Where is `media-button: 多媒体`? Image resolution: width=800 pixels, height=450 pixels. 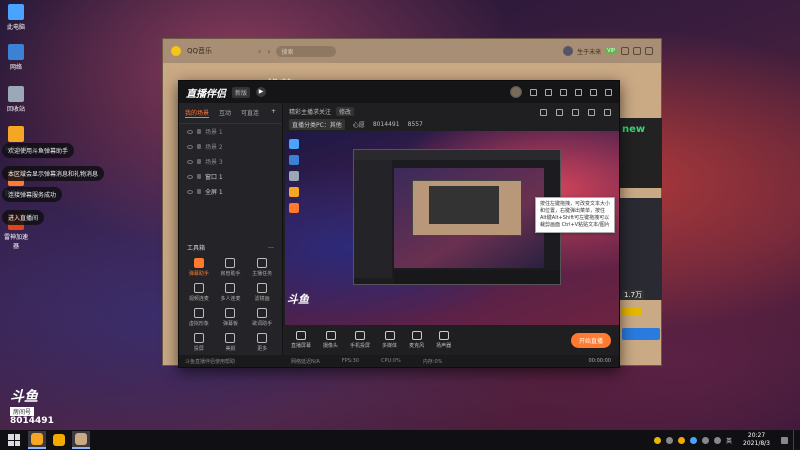
media-button: 多媒体 is located at coordinates (389, 340).